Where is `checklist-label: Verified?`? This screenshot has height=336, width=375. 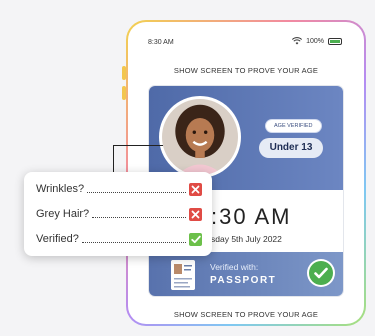
checklist-label: Verified? is located at coordinates (57, 239).